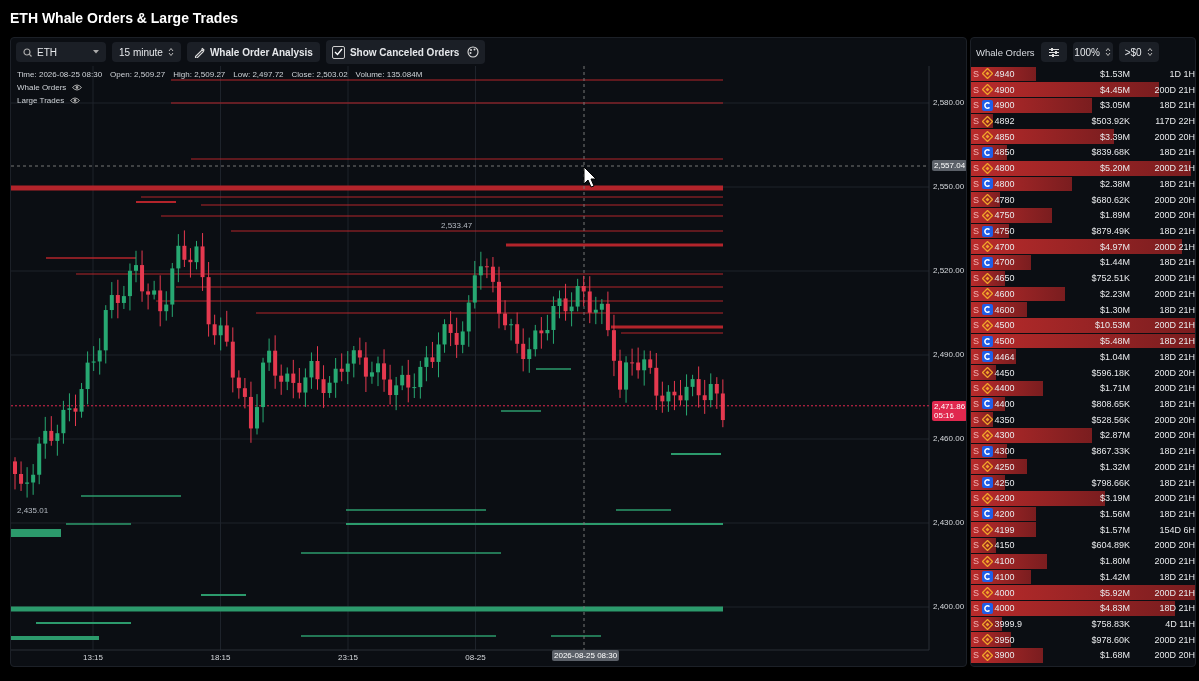 The image size is (1199, 681). I want to click on order-row: S 4850 $3.39M 200D 20H, so click(1083, 136).